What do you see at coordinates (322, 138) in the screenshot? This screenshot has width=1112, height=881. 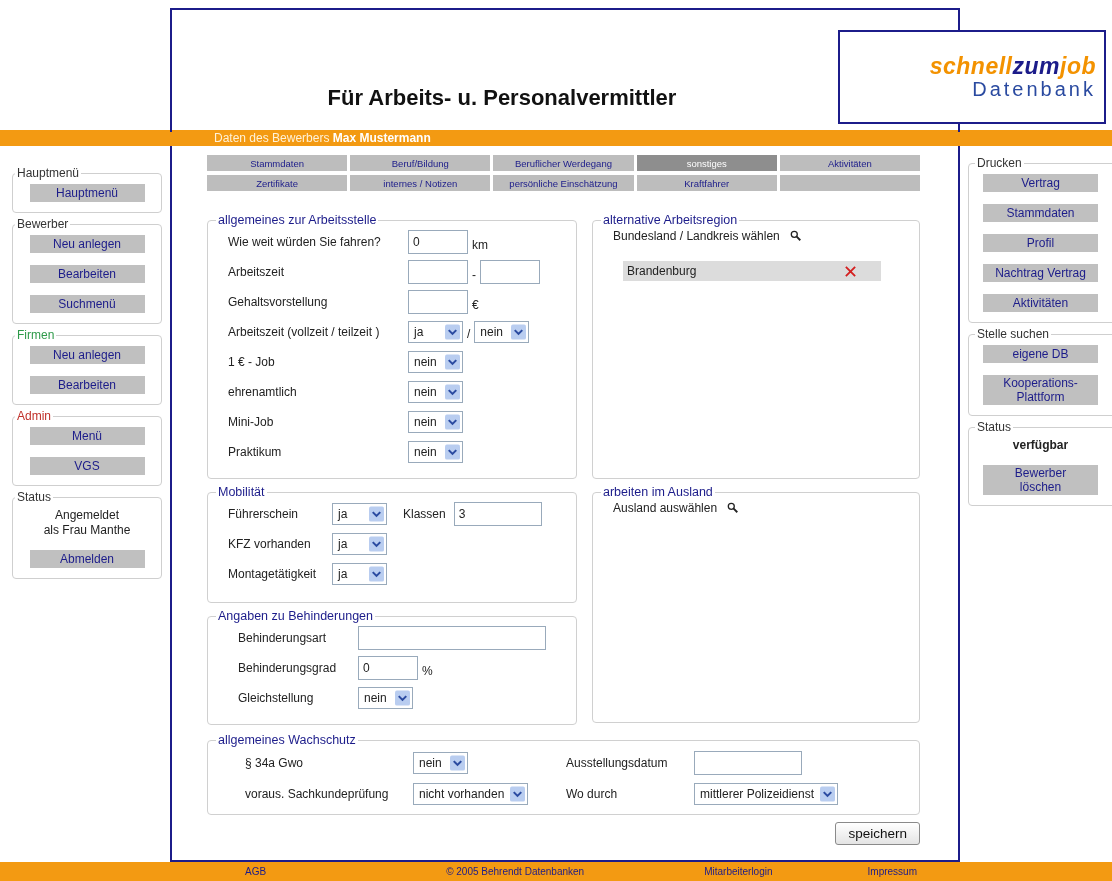 I see `applicant-heading: Daten des Bewerbers Max Mustermann` at bounding box center [322, 138].